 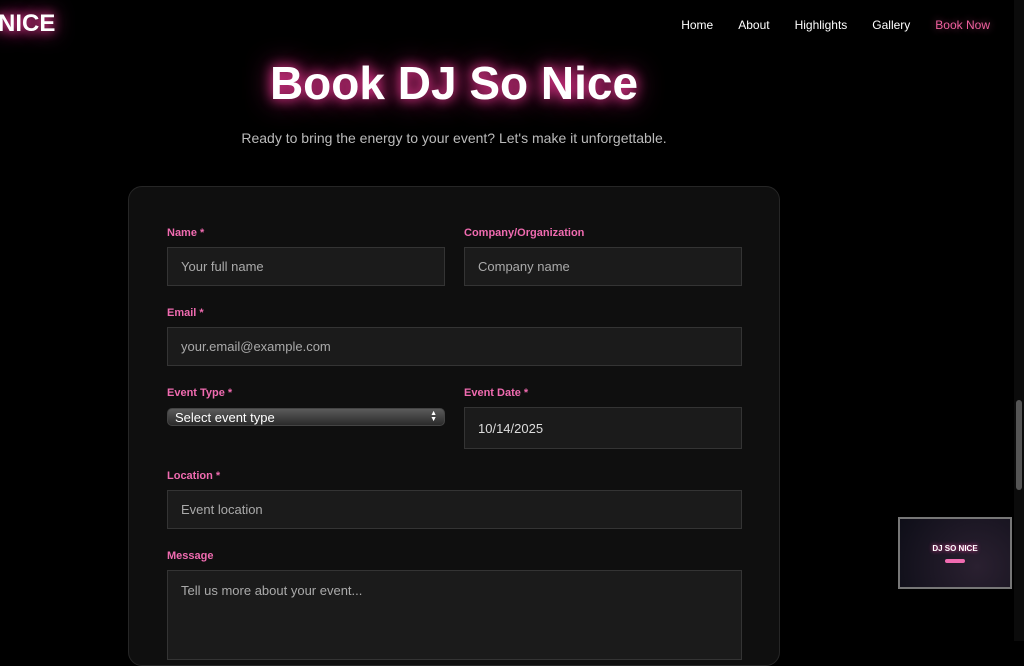 I want to click on site-logo: NICE, so click(x=27, y=24).